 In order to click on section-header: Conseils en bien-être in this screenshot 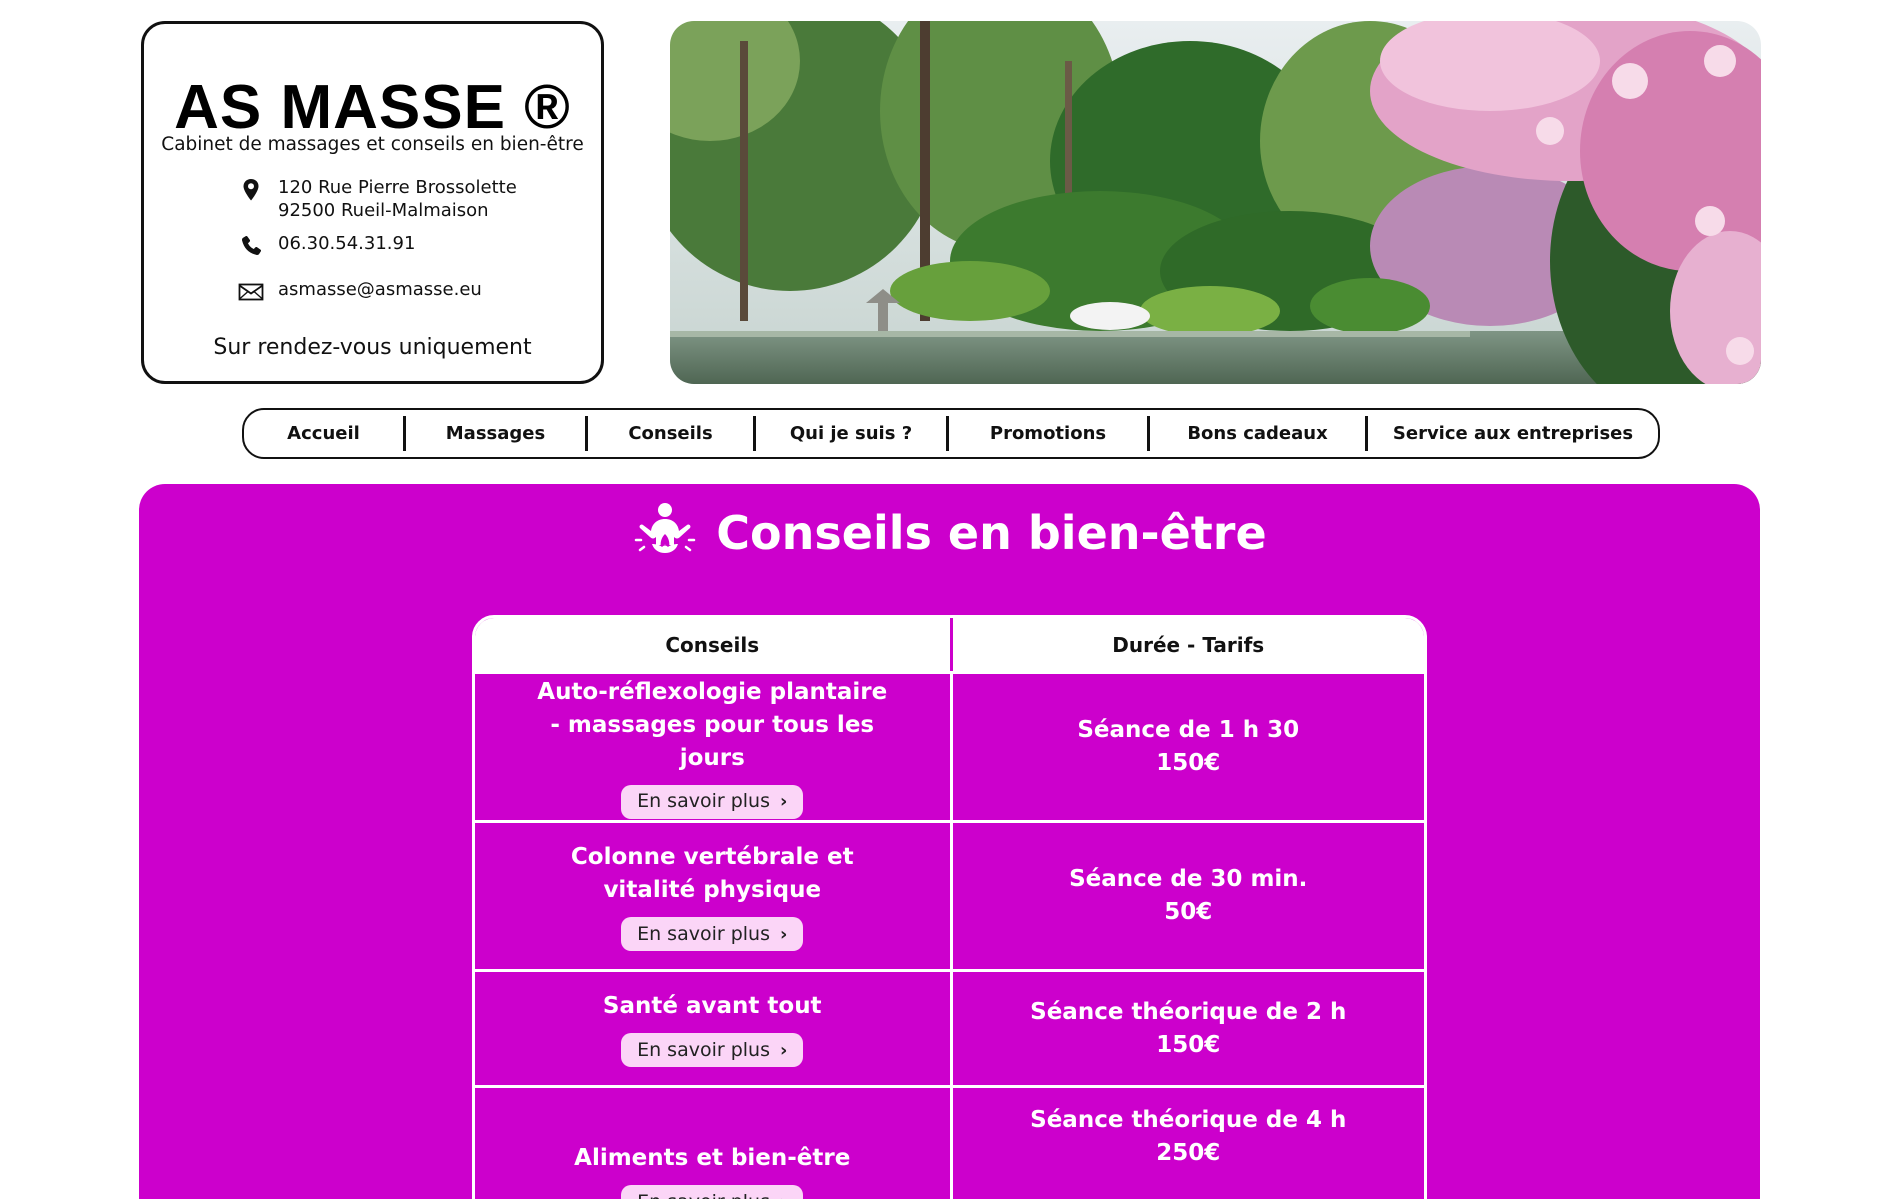, I will do `click(949, 533)`.